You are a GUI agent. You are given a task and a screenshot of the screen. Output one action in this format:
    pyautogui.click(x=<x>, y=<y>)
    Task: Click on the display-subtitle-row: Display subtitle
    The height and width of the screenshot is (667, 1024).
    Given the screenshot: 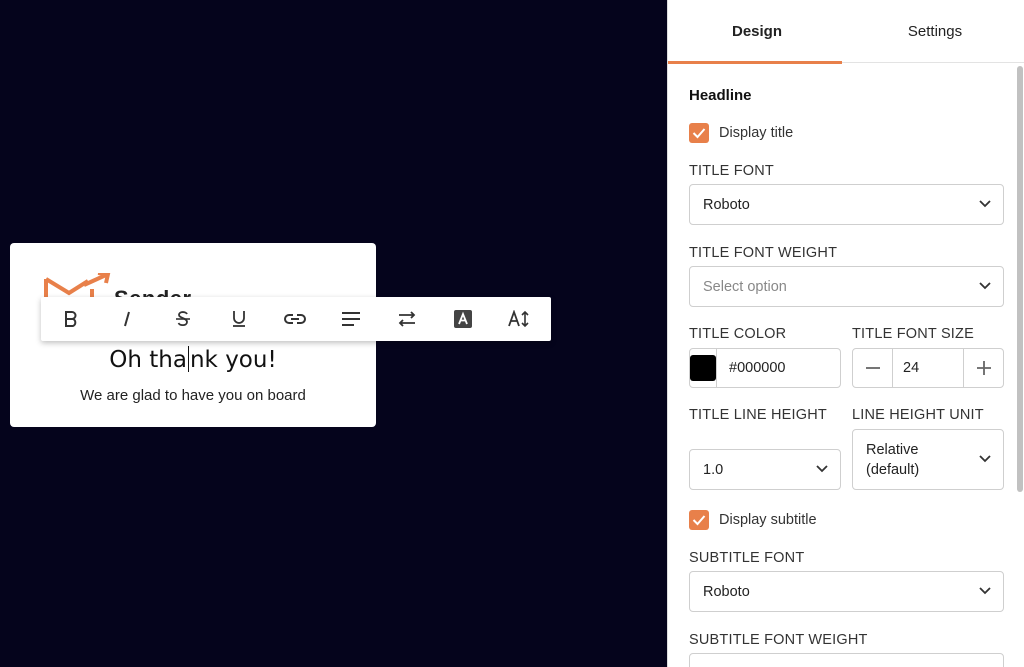 What is the action you would take?
    pyautogui.click(x=753, y=520)
    